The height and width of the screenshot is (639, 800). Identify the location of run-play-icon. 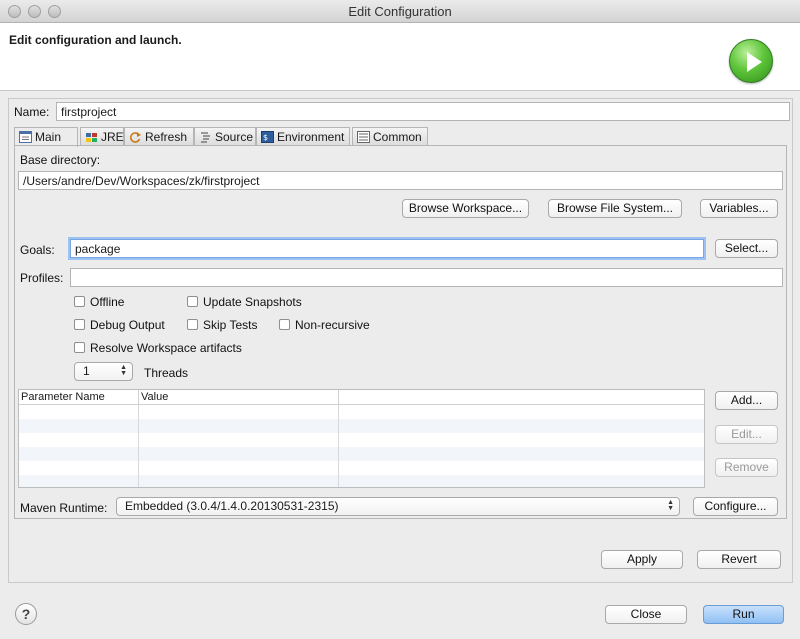
(751, 61).